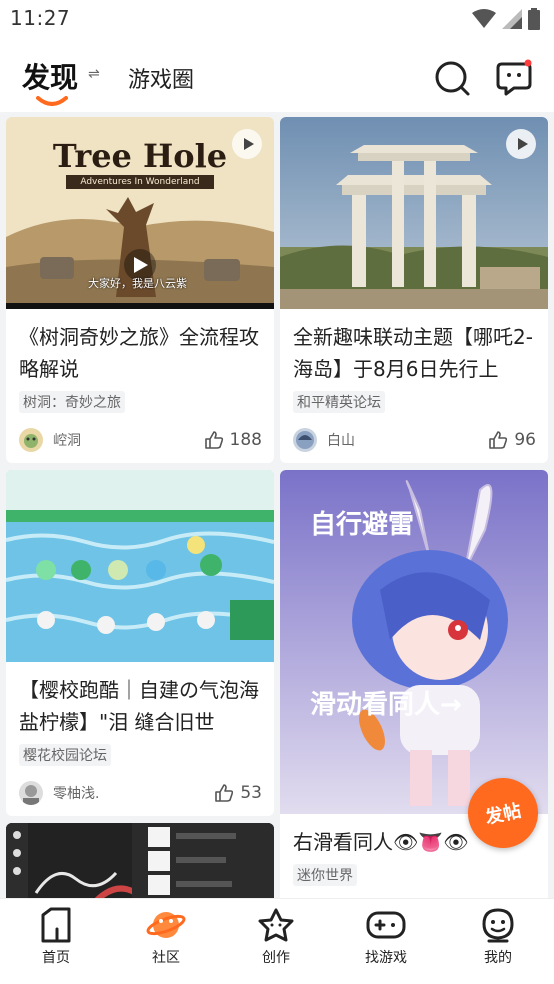  What do you see at coordinates (534, 19) in the screenshot?
I see `battery-icon` at bounding box center [534, 19].